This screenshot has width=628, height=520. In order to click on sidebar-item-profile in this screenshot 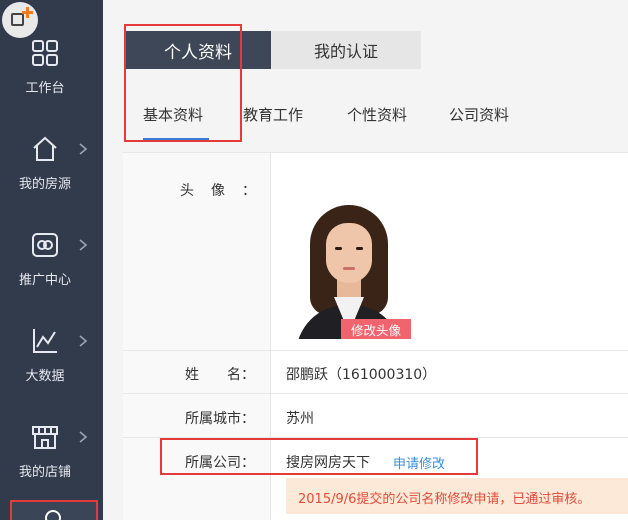, I will do `click(54, 510)`.